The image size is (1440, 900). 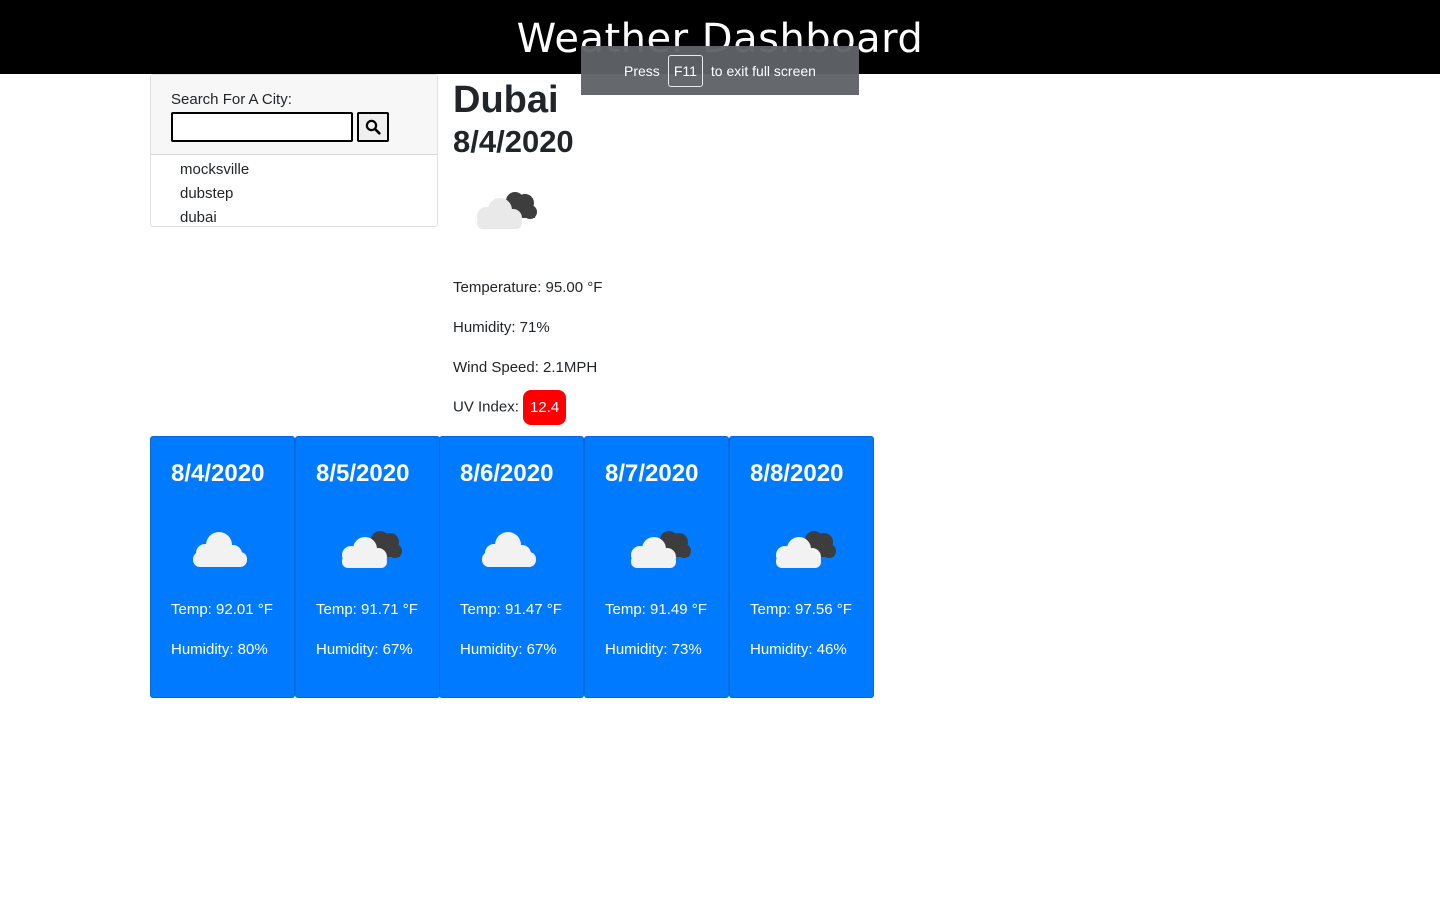 I want to click on current-wind-speed: Wind Speed: 2.1MPH, so click(x=525, y=367).